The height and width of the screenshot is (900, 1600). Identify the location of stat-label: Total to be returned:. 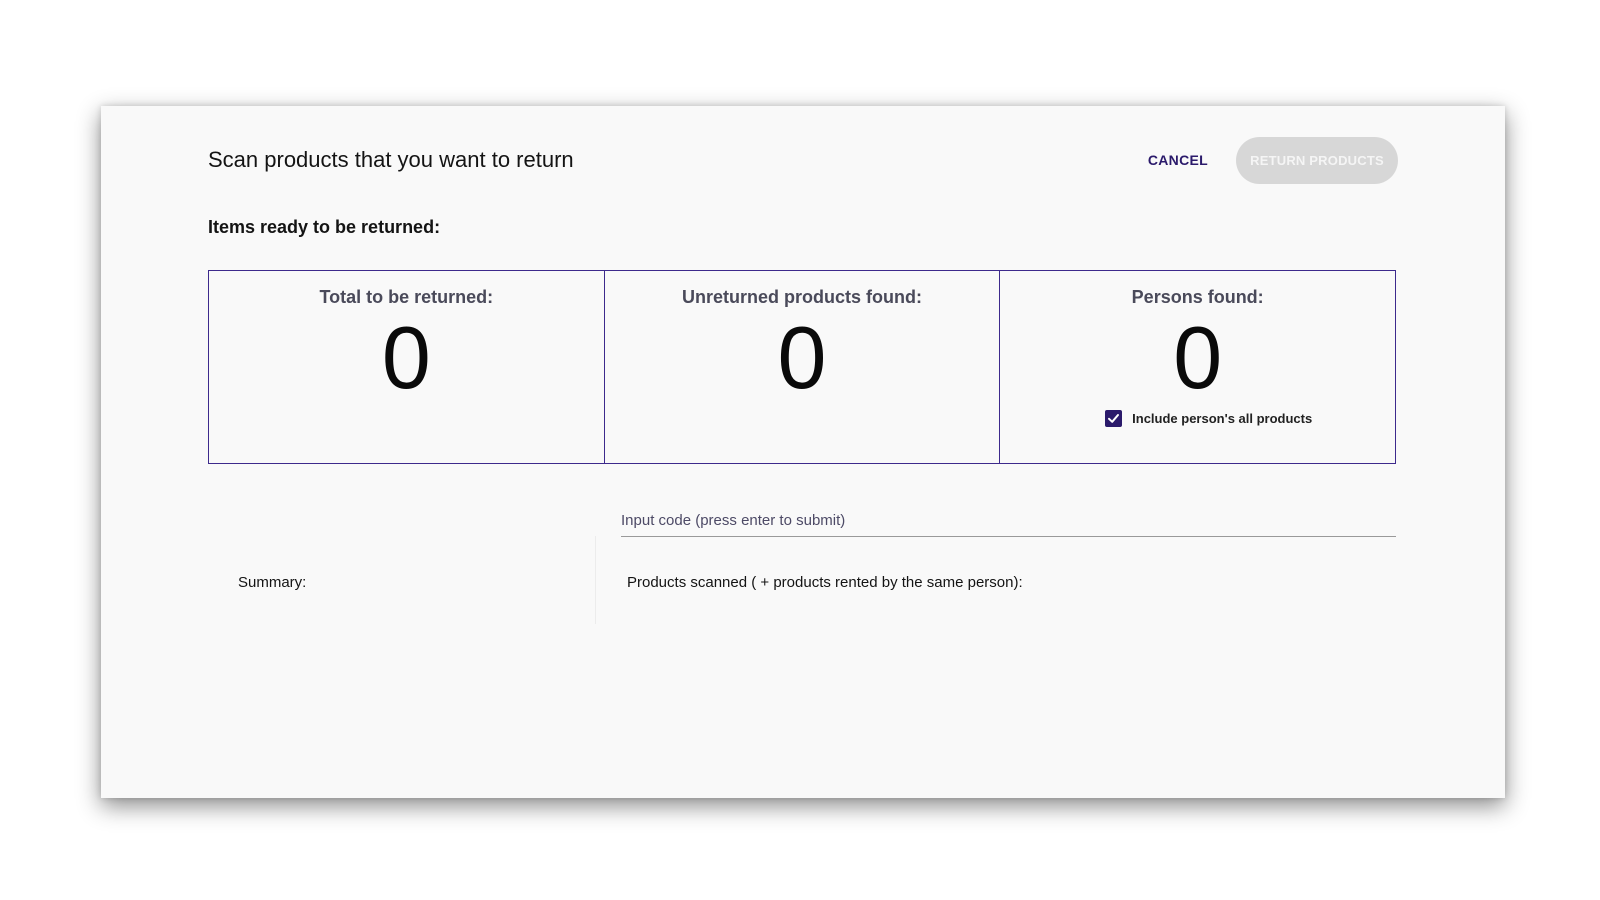
(406, 297).